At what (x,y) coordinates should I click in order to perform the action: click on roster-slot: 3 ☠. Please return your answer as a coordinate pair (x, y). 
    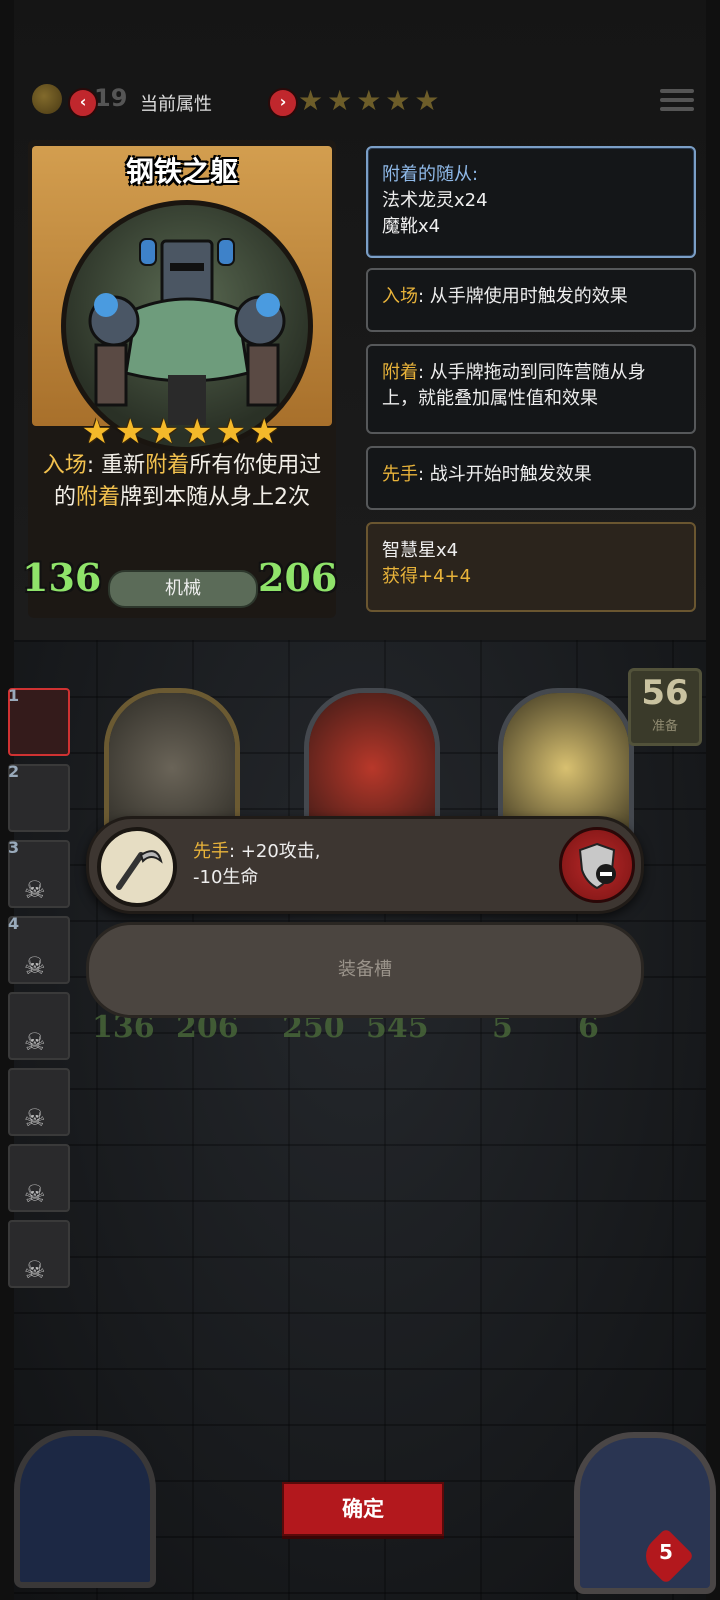
    Looking at the image, I should click on (39, 873).